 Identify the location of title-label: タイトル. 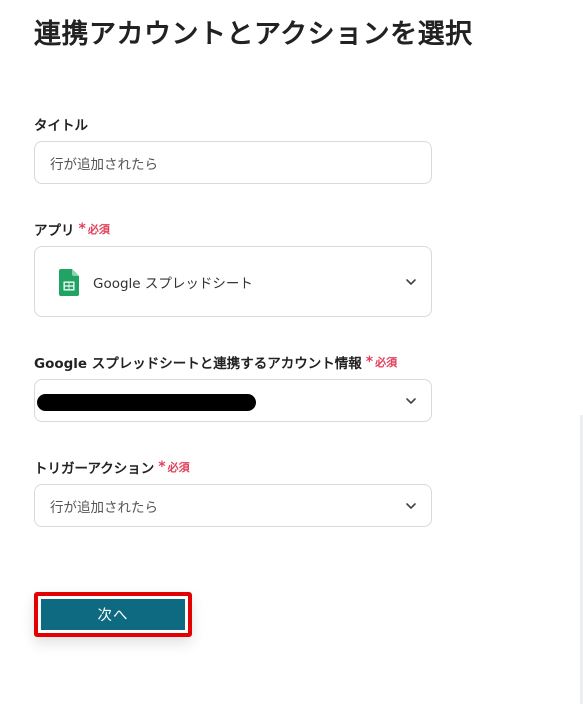
(61, 124).